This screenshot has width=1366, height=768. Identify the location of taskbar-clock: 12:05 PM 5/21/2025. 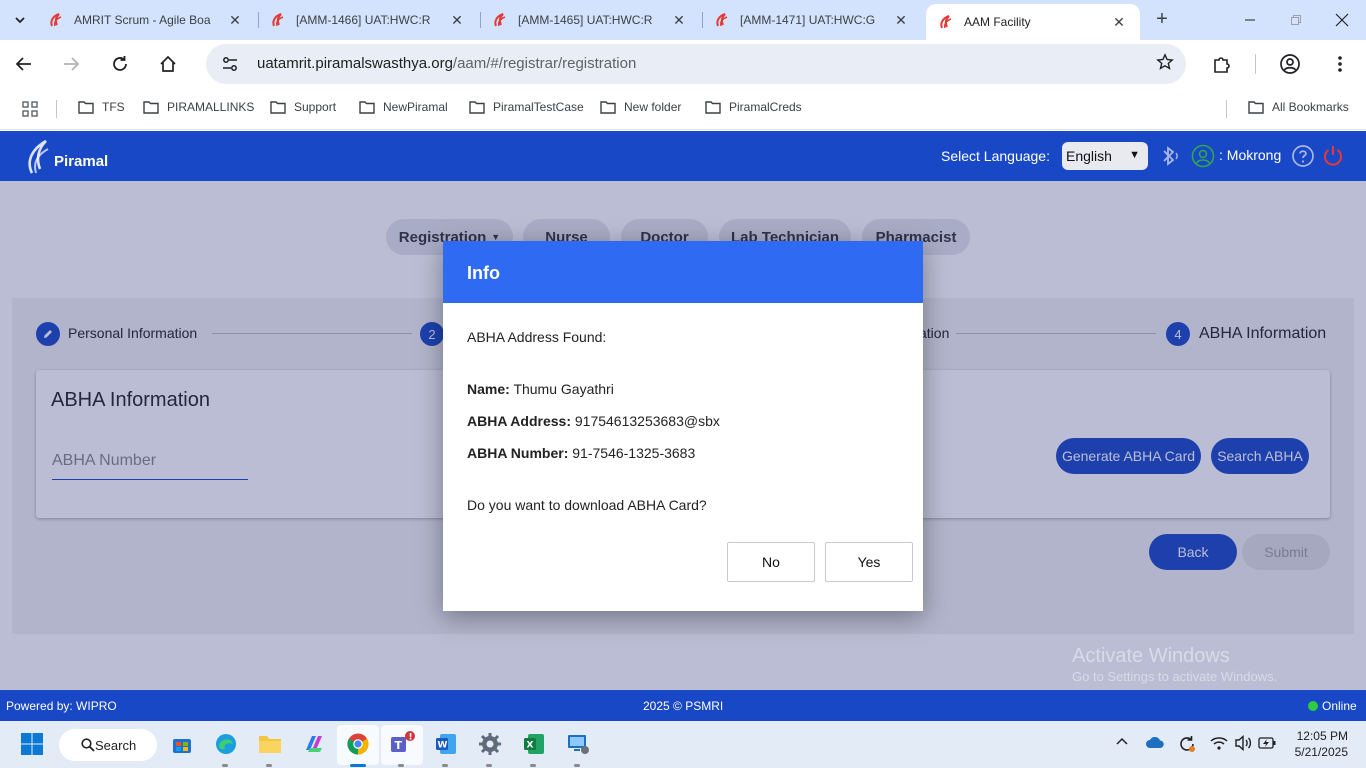
(1318, 744).